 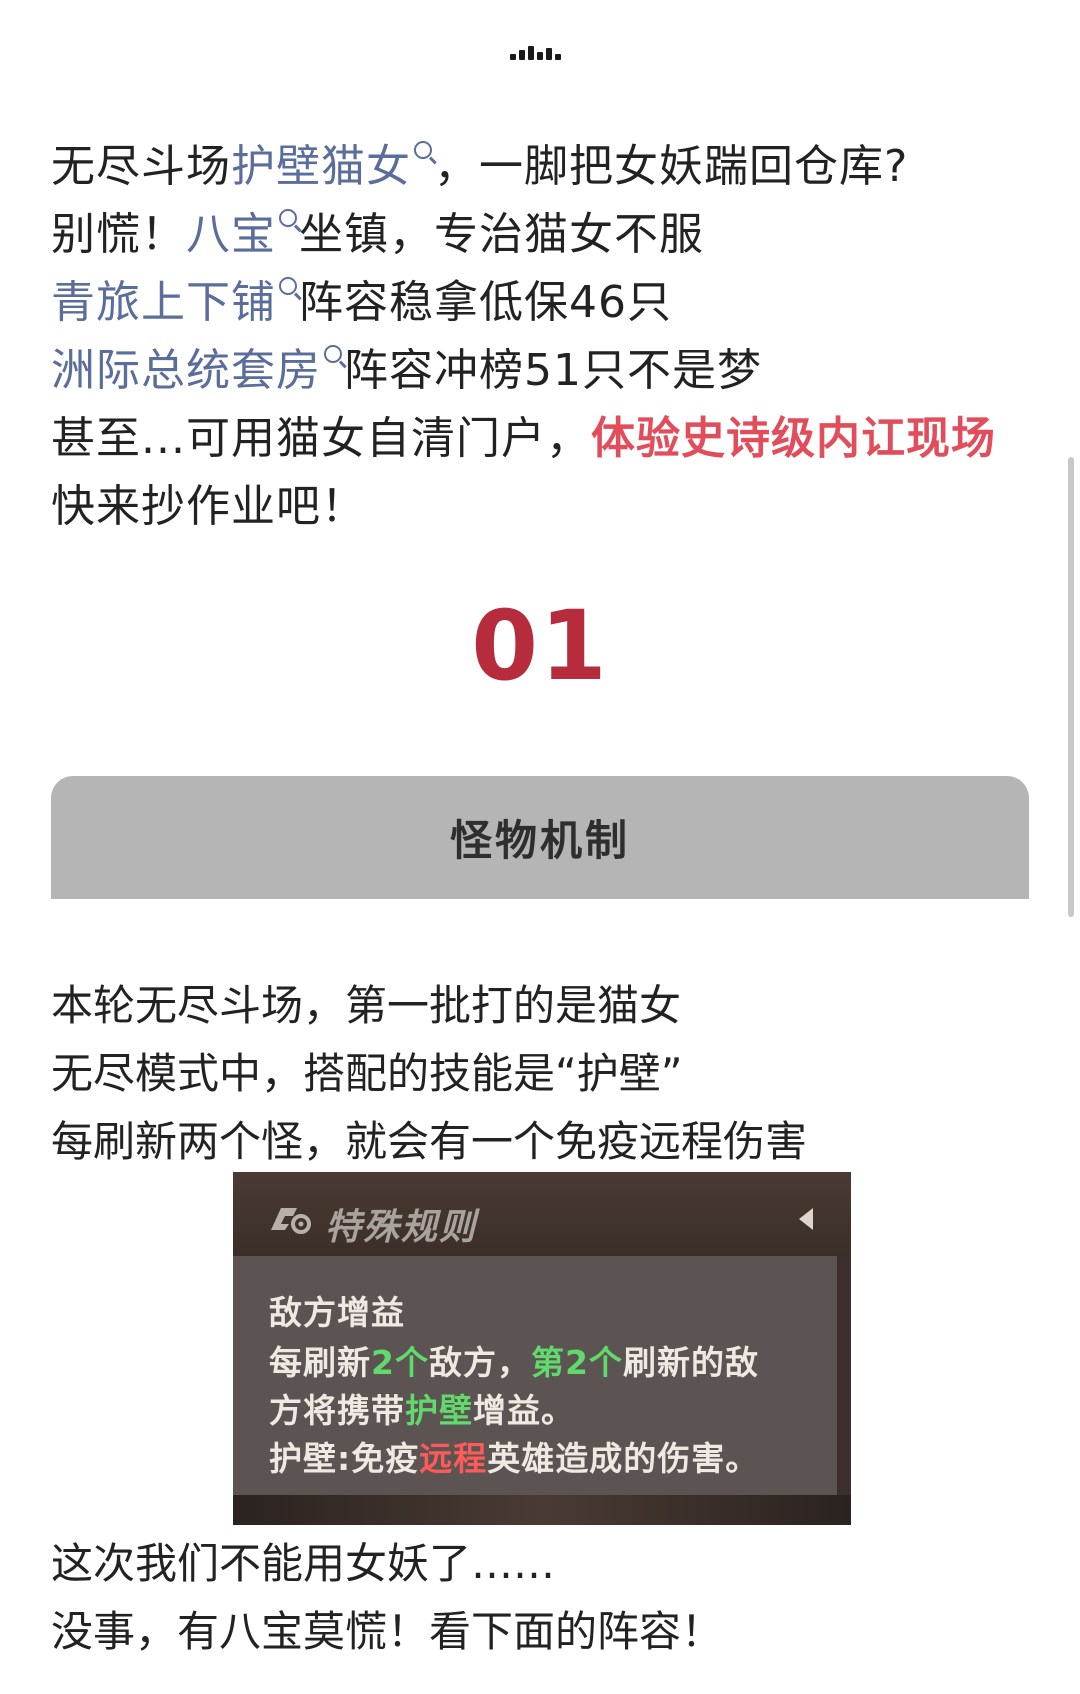 I want to click on scrollbar, so click(x=1071, y=687).